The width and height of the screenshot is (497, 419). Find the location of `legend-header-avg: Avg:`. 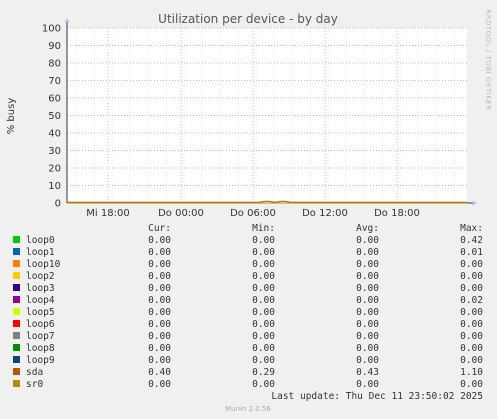

legend-header-avg: Avg: is located at coordinates (367, 228).